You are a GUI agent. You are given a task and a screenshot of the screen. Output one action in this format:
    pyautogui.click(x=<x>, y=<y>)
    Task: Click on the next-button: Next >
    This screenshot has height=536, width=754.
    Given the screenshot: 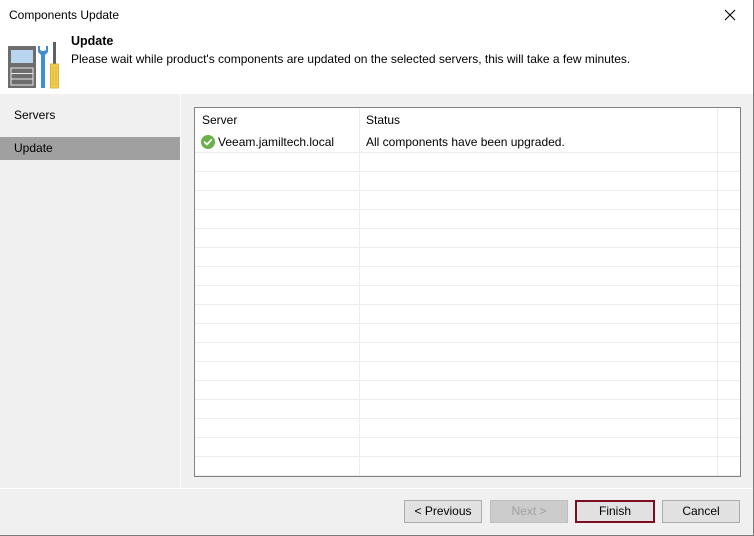 What is the action you would take?
    pyautogui.click(x=529, y=511)
    